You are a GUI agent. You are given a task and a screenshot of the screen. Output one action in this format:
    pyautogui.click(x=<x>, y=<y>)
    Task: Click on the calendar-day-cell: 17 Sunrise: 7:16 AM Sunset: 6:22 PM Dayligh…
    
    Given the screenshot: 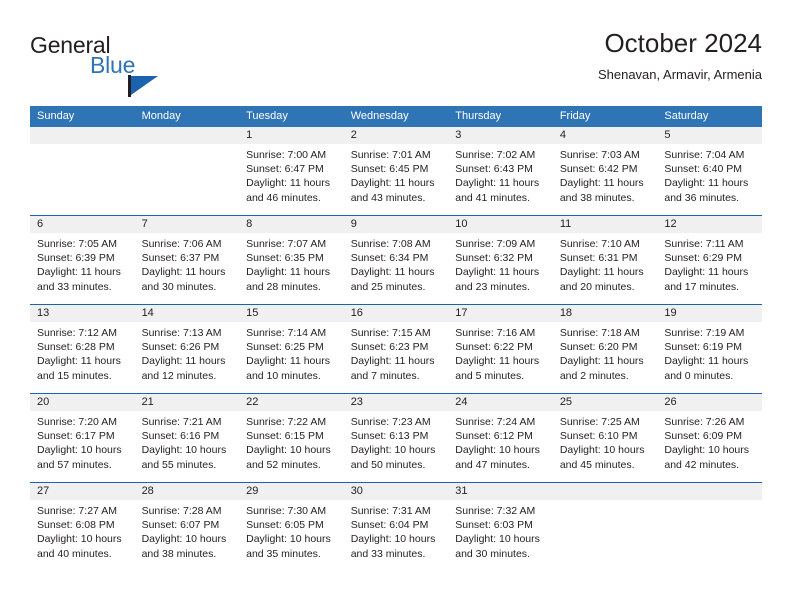 What is the action you would take?
    pyautogui.click(x=500, y=349)
    